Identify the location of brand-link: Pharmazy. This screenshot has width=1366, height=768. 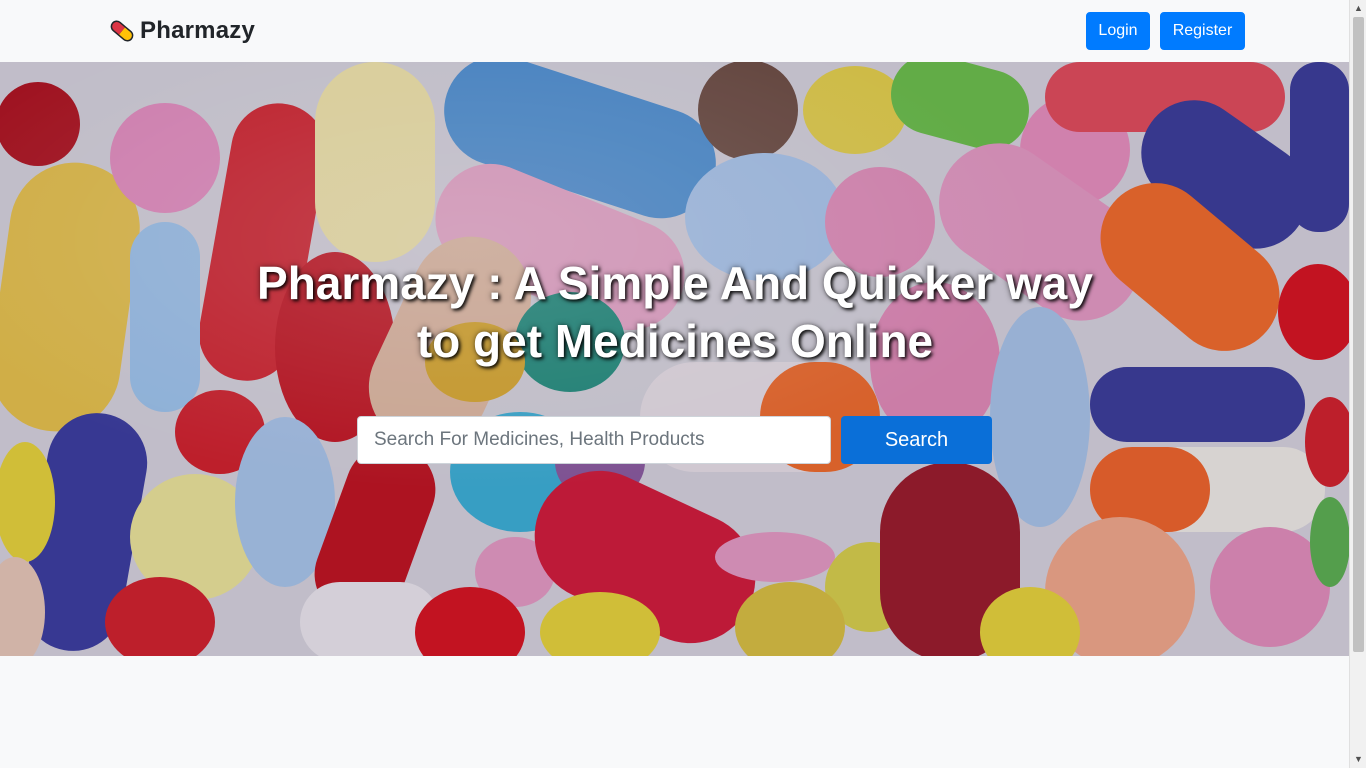
(181, 31).